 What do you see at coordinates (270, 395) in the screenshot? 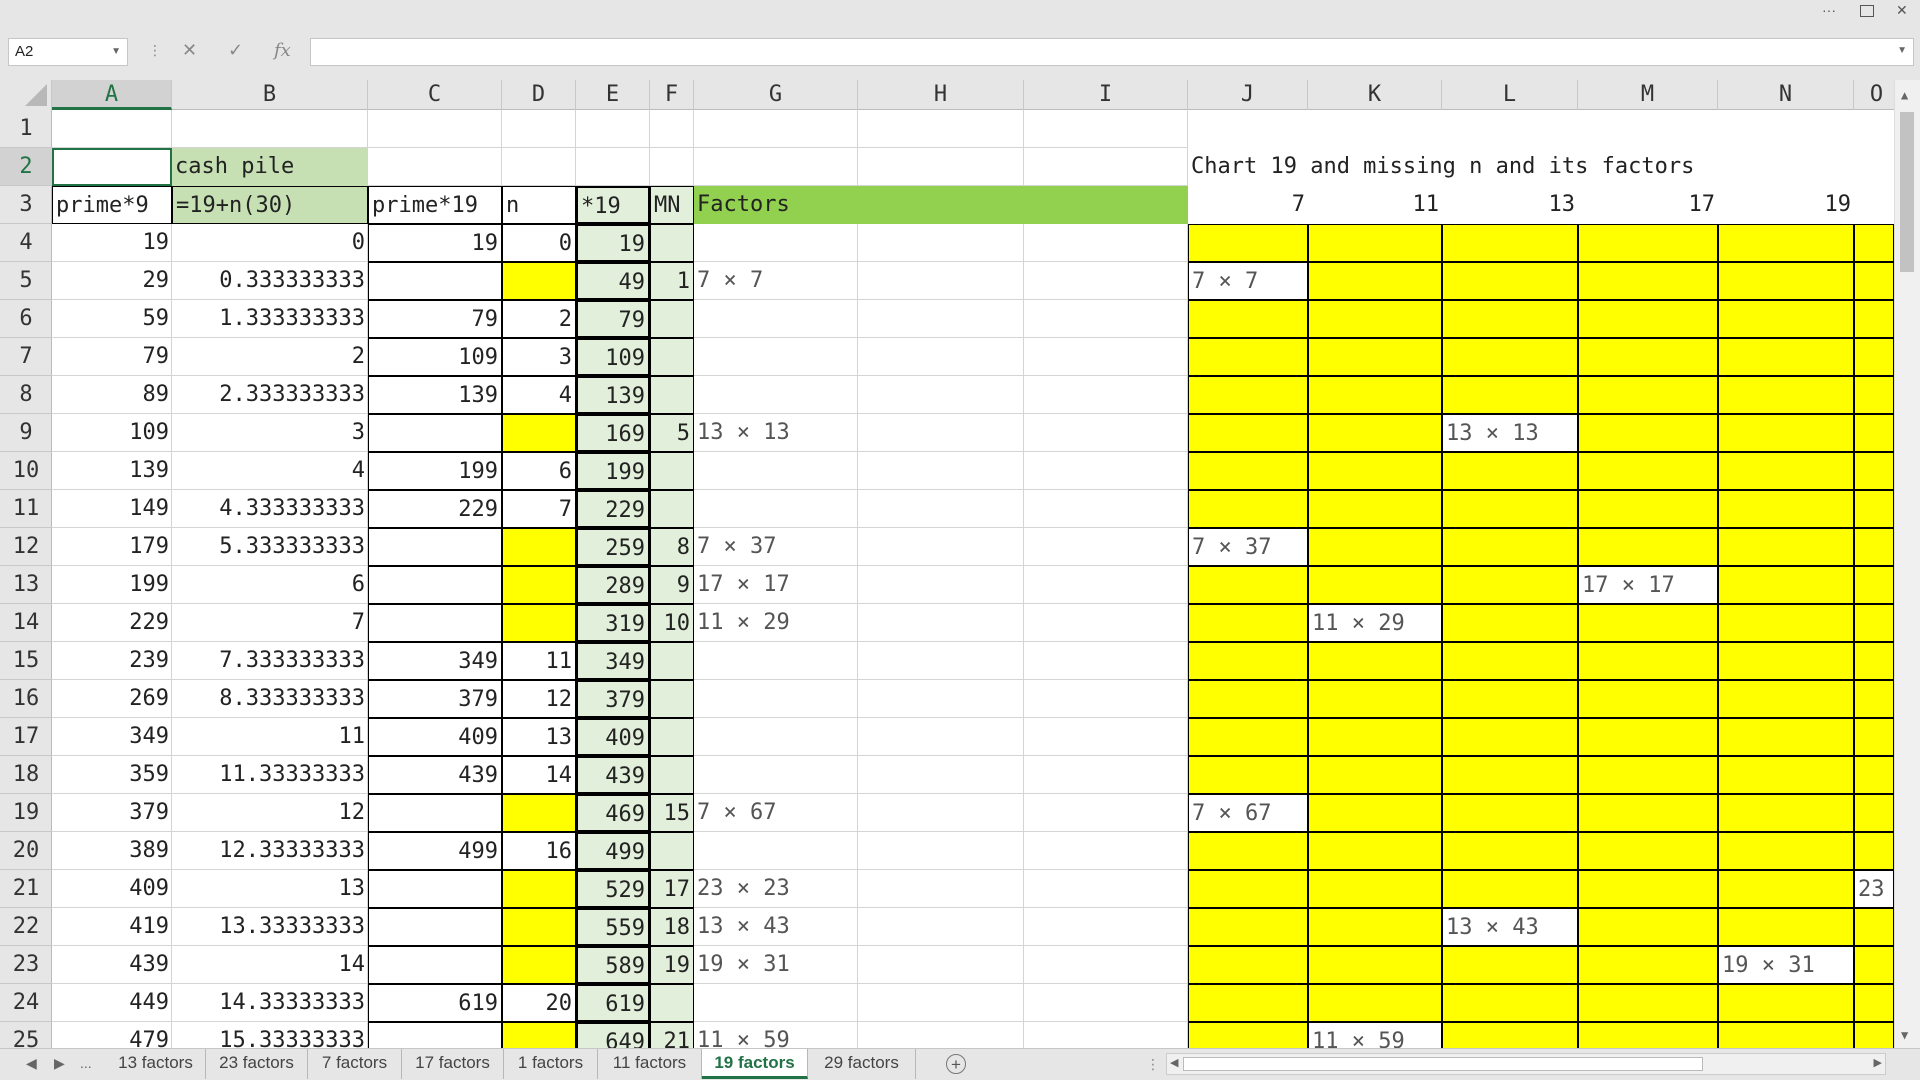
I see `cell-cash-pile: 2.333333333` at bounding box center [270, 395].